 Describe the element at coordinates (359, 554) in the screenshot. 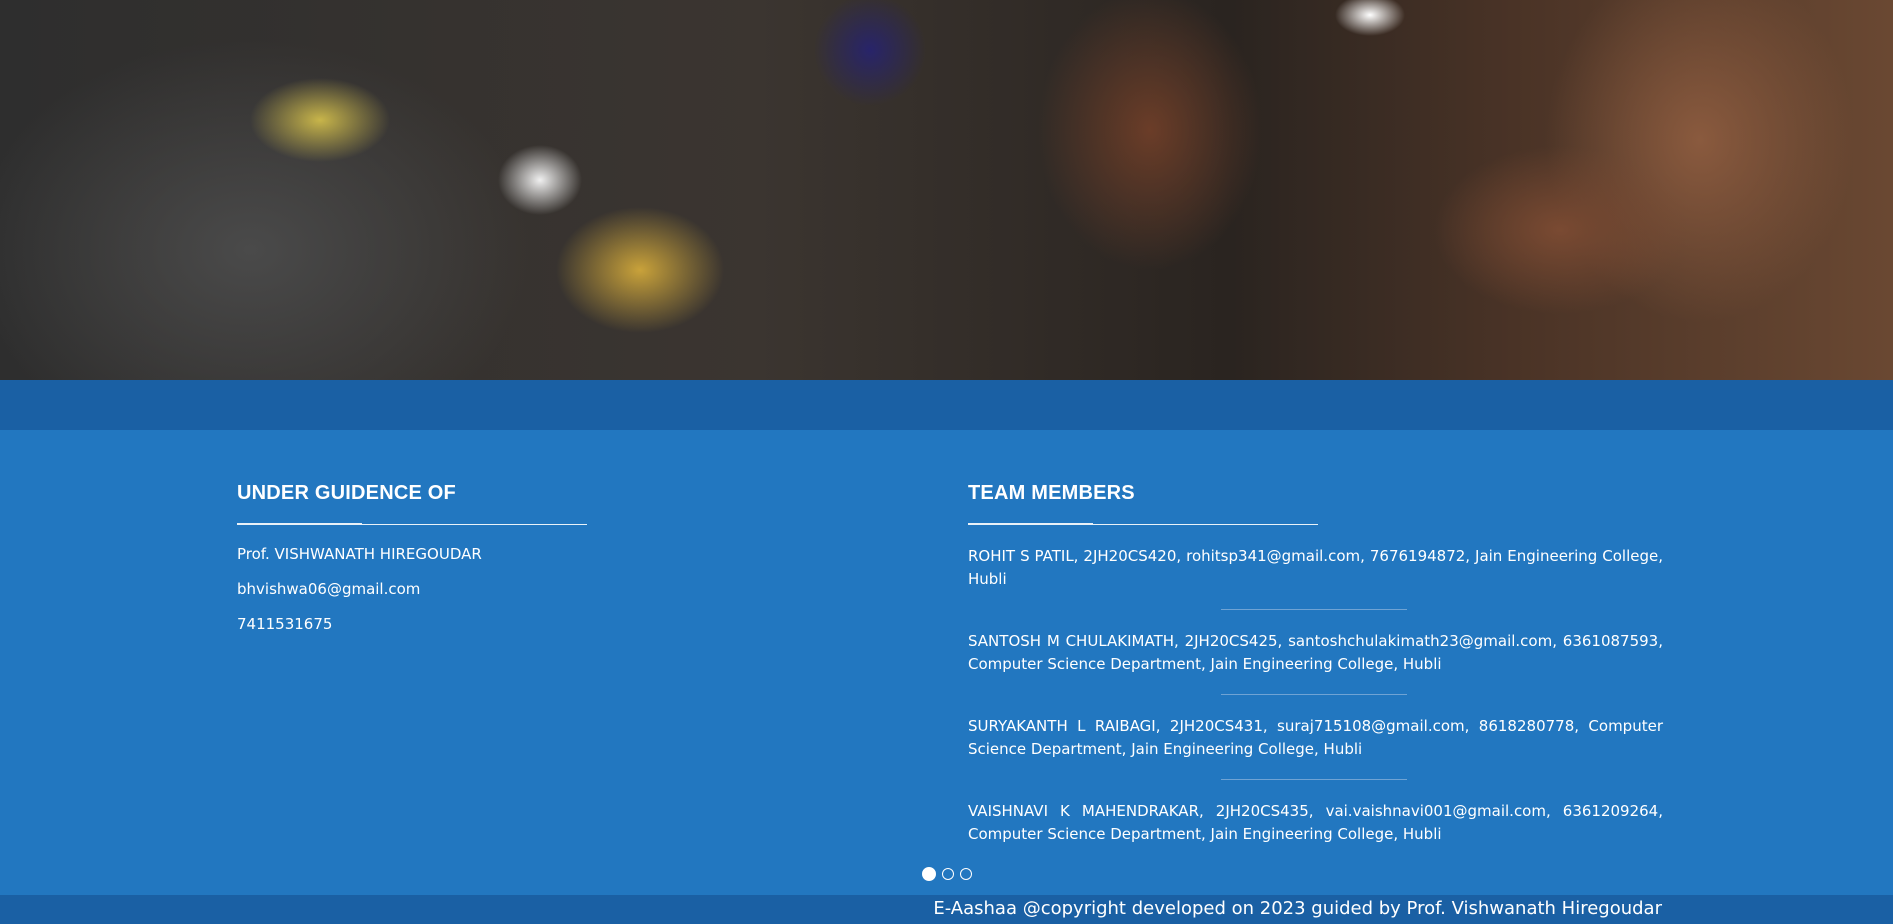

I see `guide-name: Prof. VISHWANATH HIREGOUDAR` at that location.